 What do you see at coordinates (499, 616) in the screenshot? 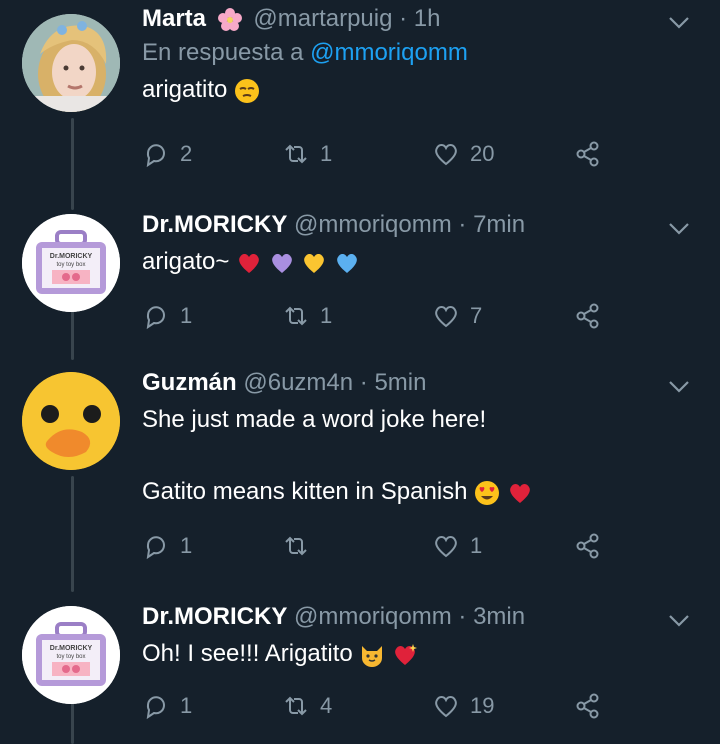
I see `timestamp: 3min` at bounding box center [499, 616].